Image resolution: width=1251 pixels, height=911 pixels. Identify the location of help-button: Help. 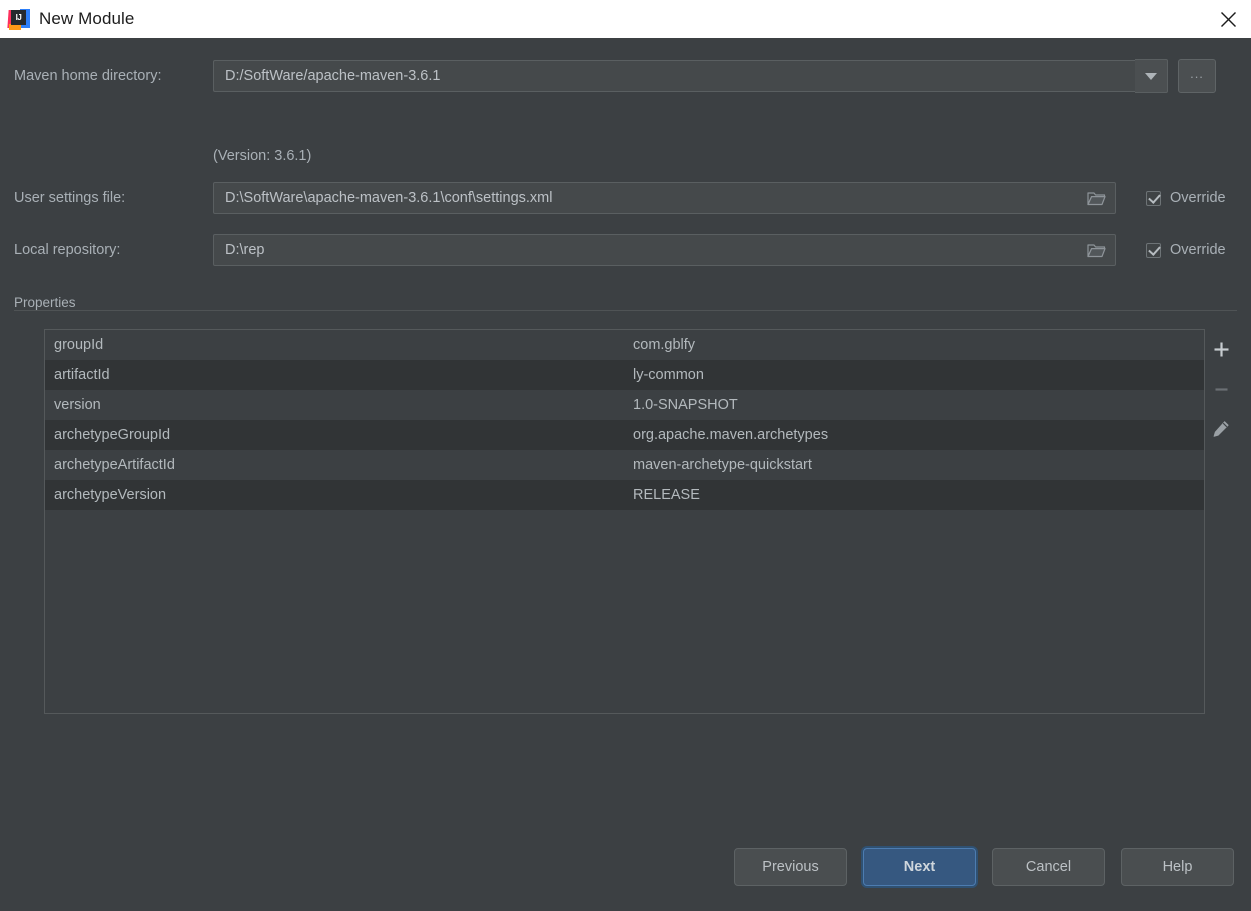
(1177, 867).